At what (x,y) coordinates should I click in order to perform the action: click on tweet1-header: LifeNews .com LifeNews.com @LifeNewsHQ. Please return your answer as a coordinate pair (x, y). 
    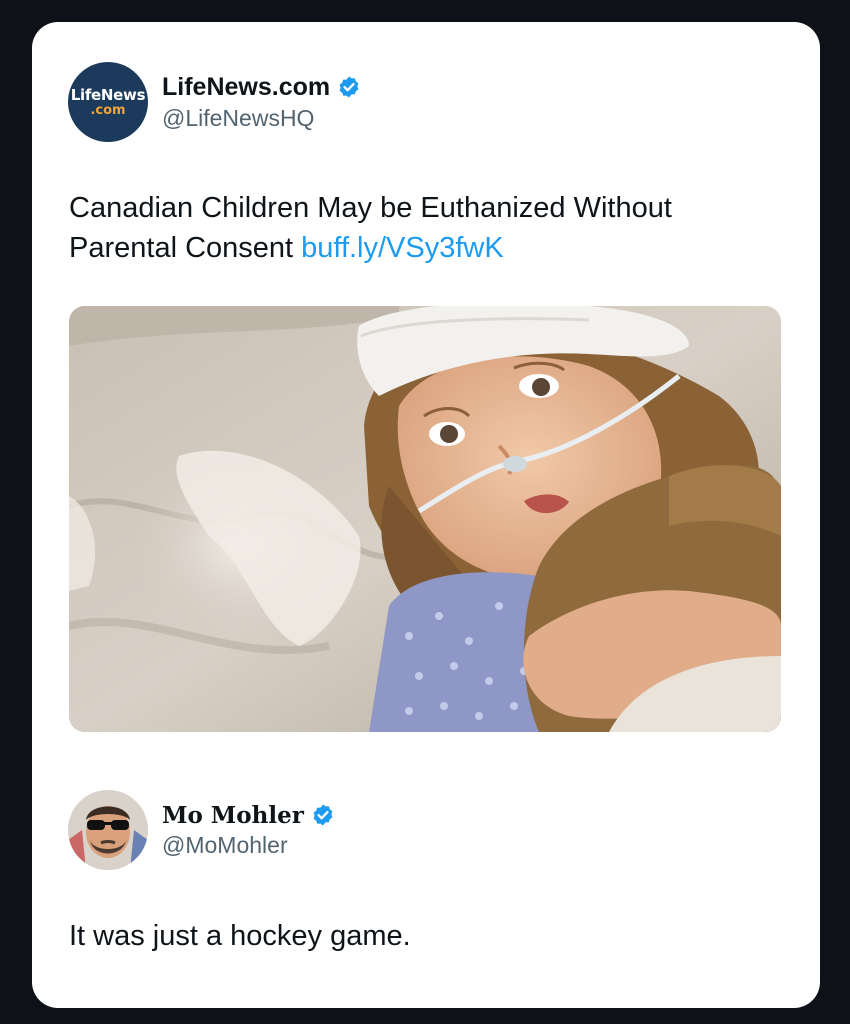
    Looking at the image, I should click on (214, 102).